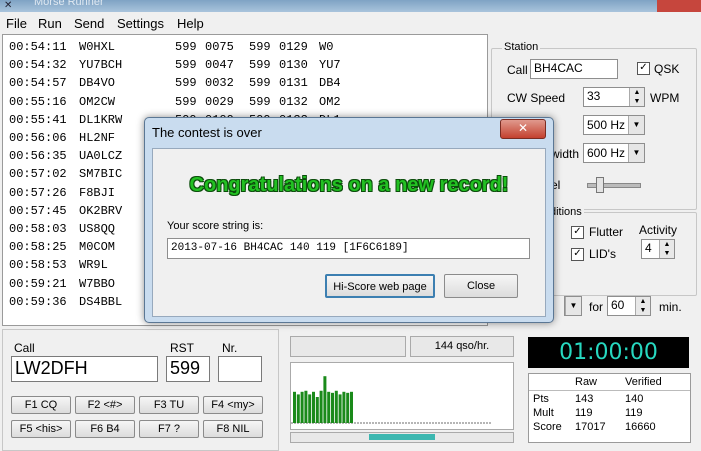 The width and height of the screenshot is (701, 451). What do you see at coordinates (577, 254) in the screenshot?
I see `lids-checkbox: ✓` at bounding box center [577, 254].